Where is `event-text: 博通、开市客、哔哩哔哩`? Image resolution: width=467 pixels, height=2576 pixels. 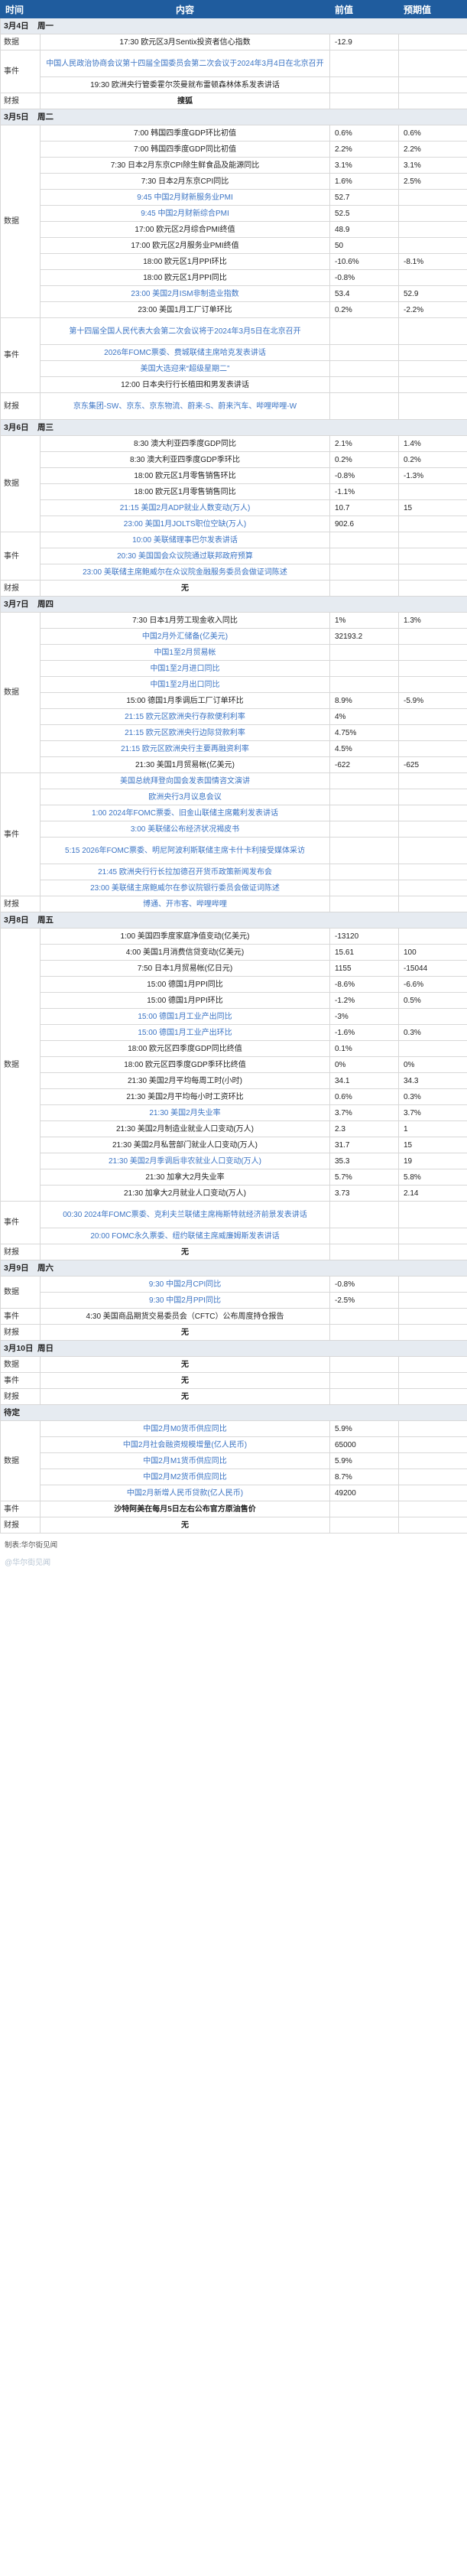 event-text: 博通、开市客、哔哩哔哩 is located at coordinates (185, 904).